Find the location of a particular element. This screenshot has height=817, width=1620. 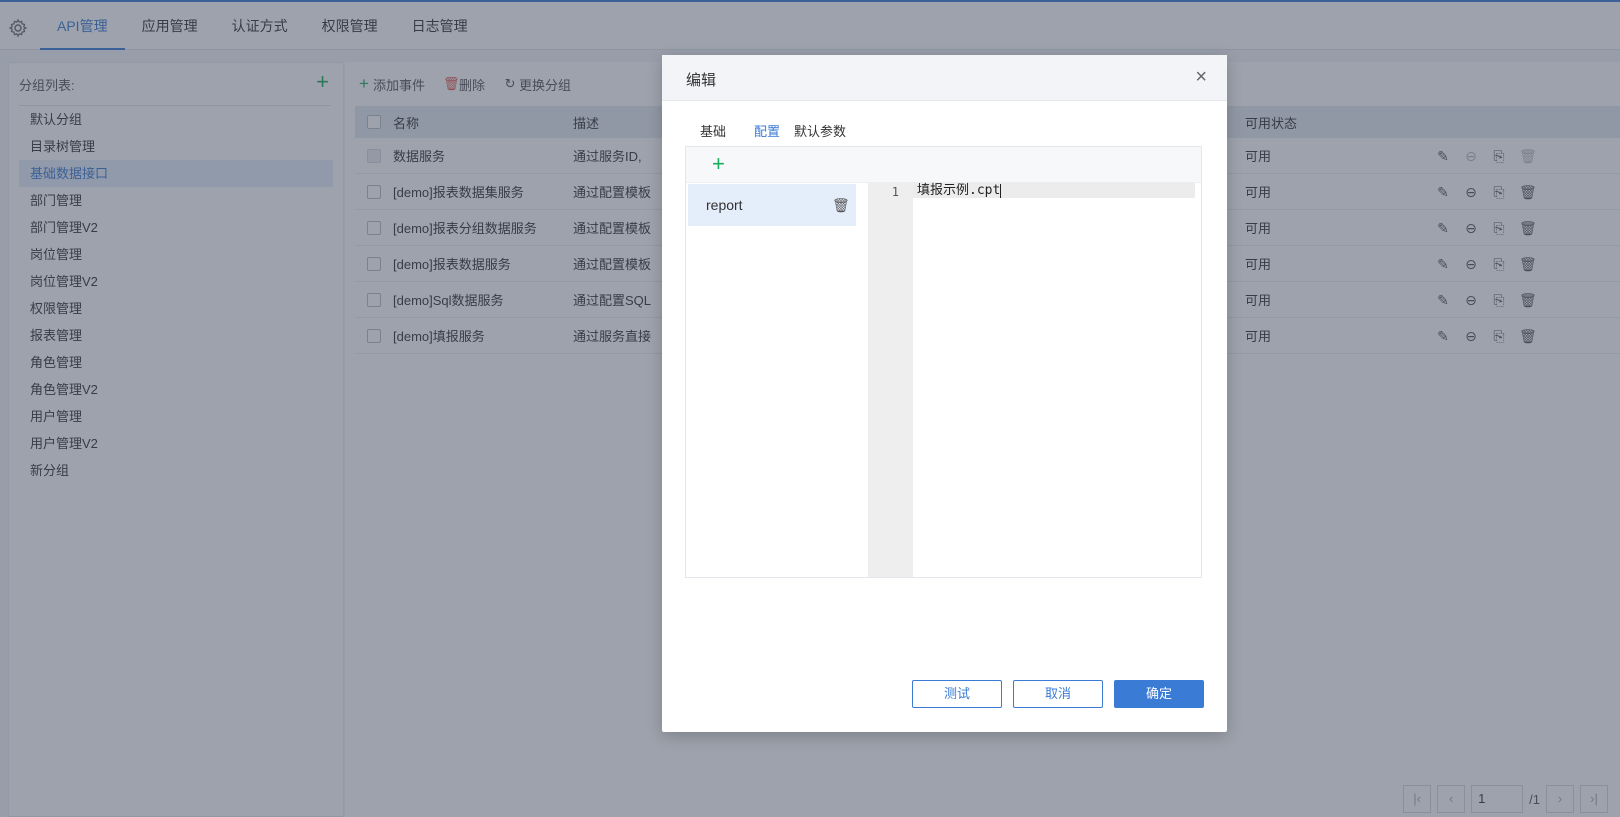

tab-default-params: 默认参数 is located at coordinates (820, 130).